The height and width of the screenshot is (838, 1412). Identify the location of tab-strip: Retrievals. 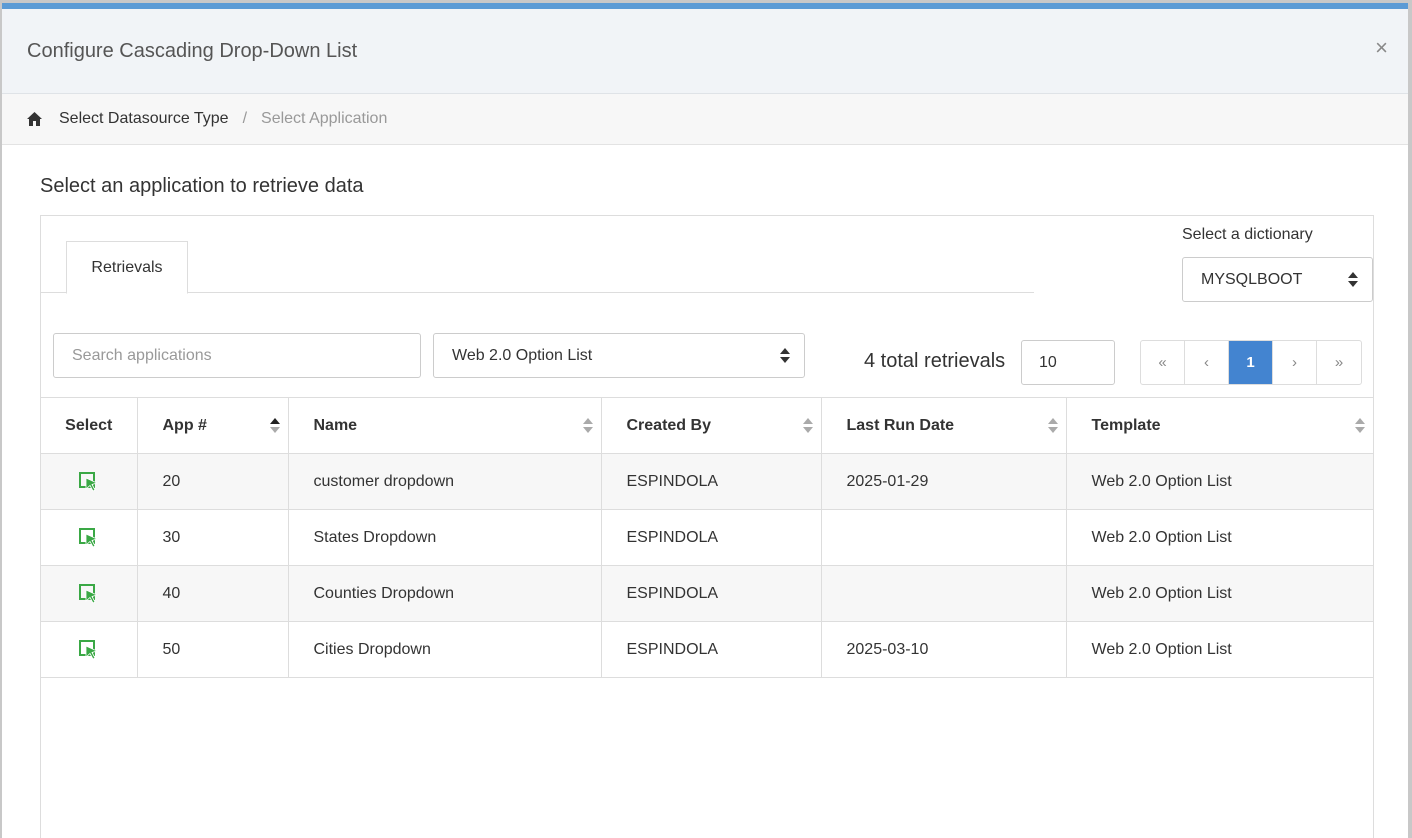
(537, 267).